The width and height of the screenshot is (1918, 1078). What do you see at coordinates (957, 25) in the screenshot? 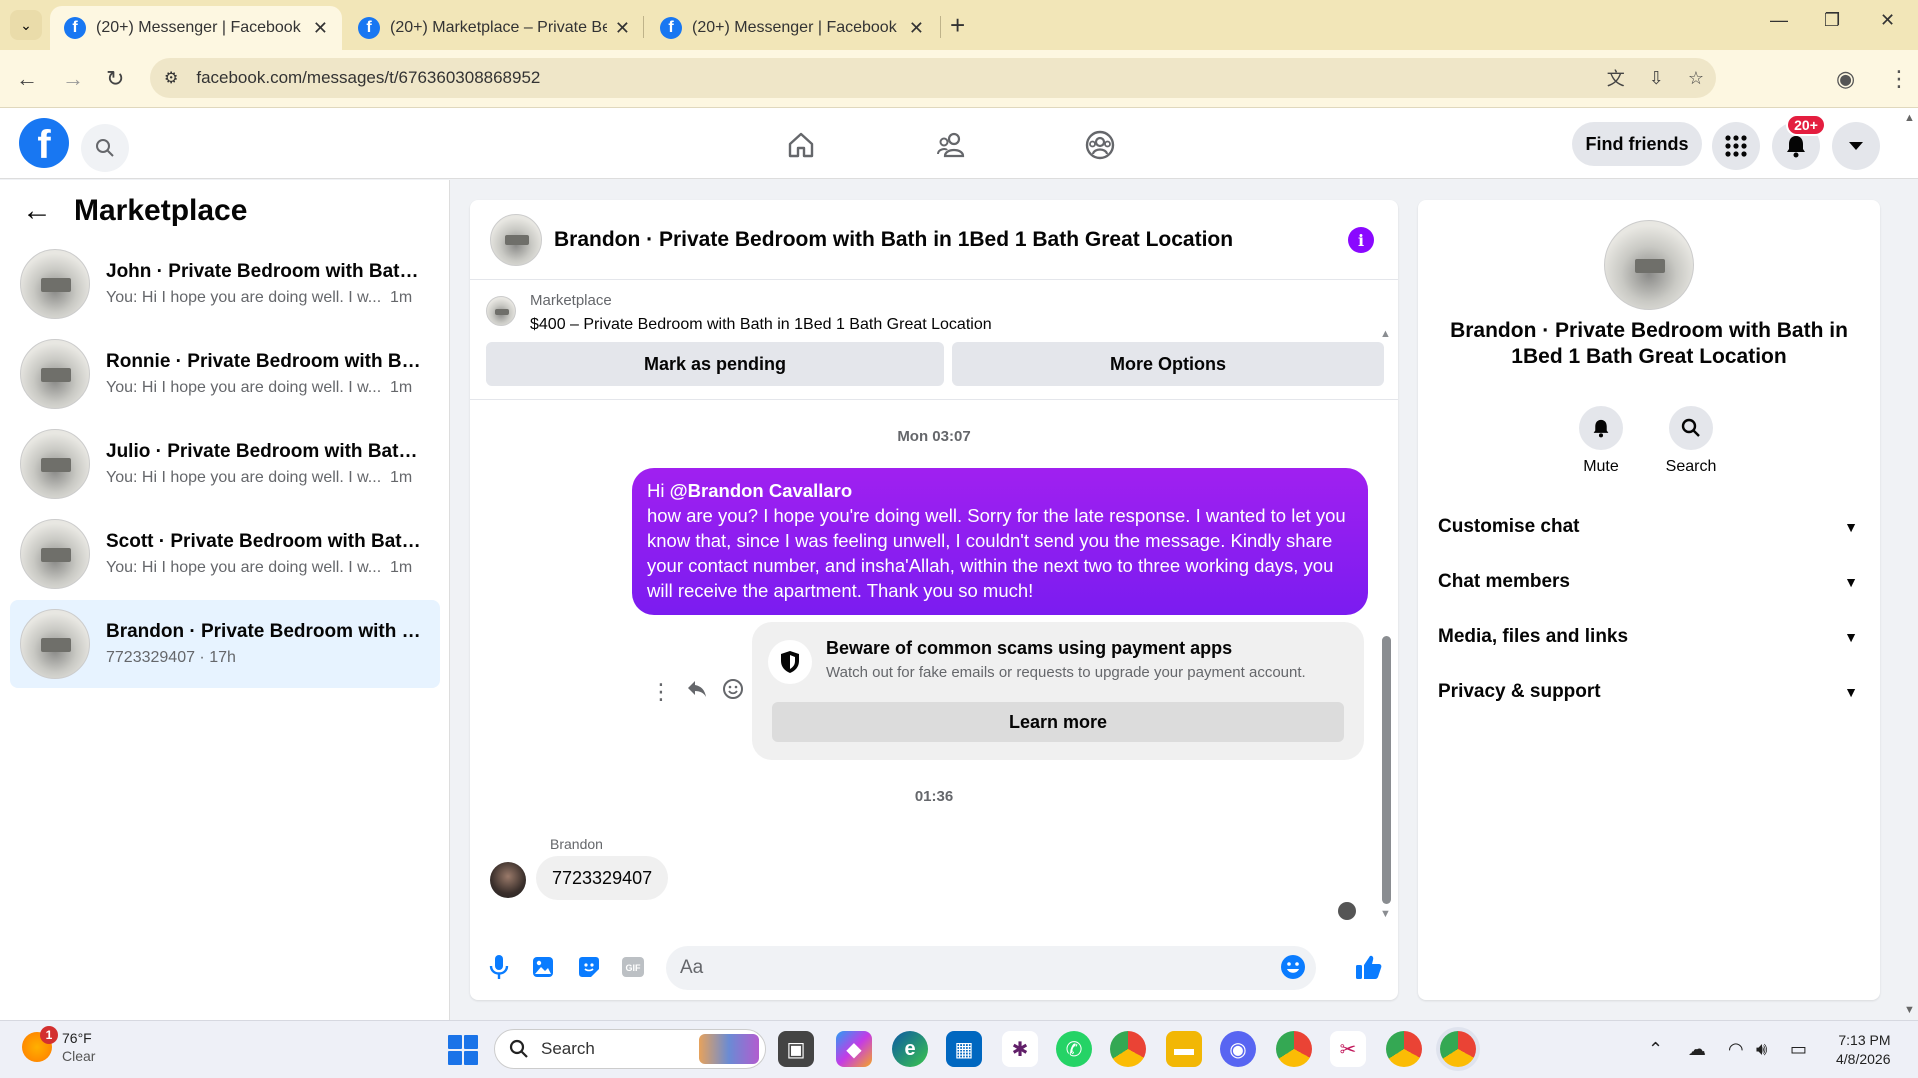
I see `new-tab-button: +` at bounding box center [957, 25].